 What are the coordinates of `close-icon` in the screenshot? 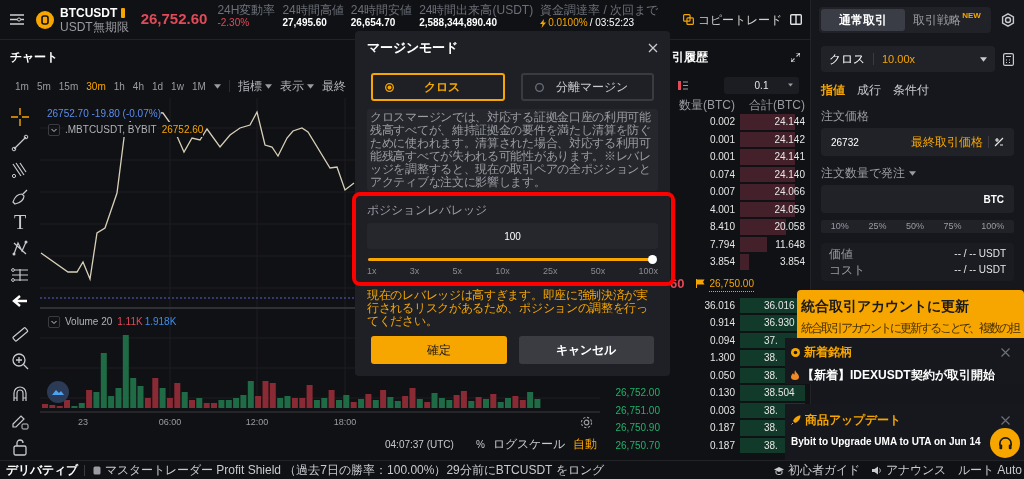 It's located at (653, 48).